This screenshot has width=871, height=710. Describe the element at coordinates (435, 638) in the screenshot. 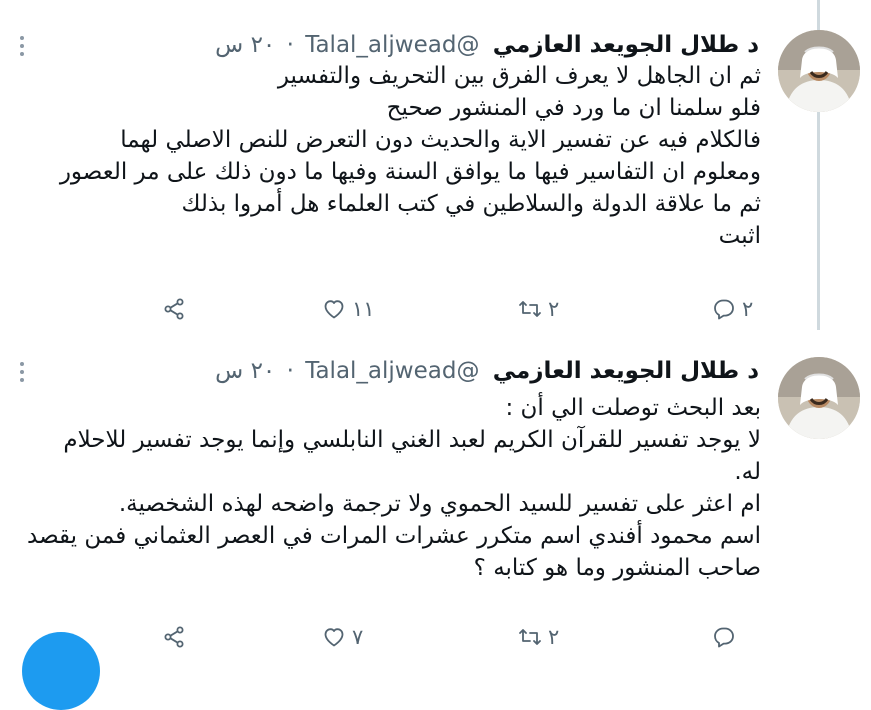

I see `tweet-actions: ٢ ٧` at that location.